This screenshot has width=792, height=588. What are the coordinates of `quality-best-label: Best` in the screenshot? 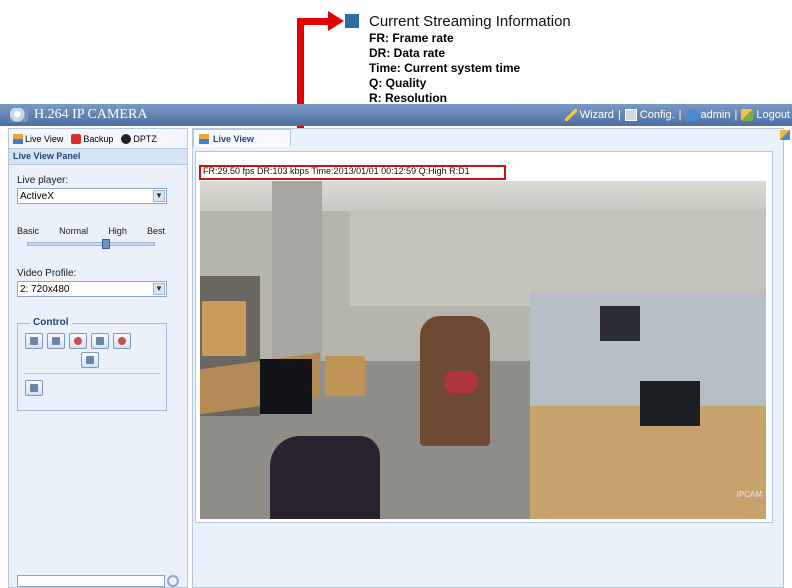 It's located at (155, 231).